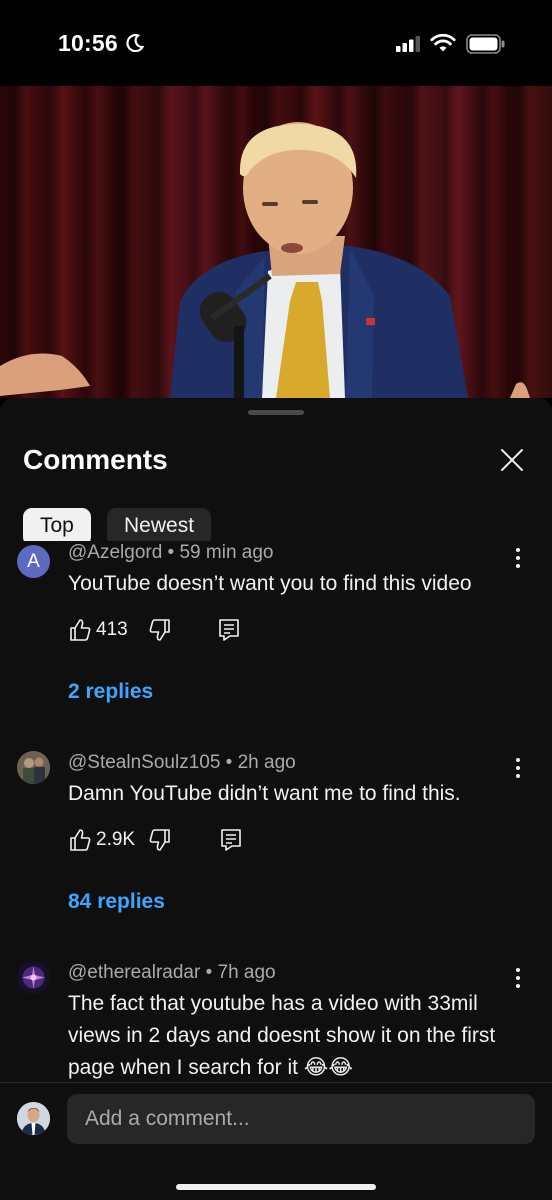 The height and width of the screenshot is (1200, 552). I want to click on like-count: 2.9K, so click(116, 839).